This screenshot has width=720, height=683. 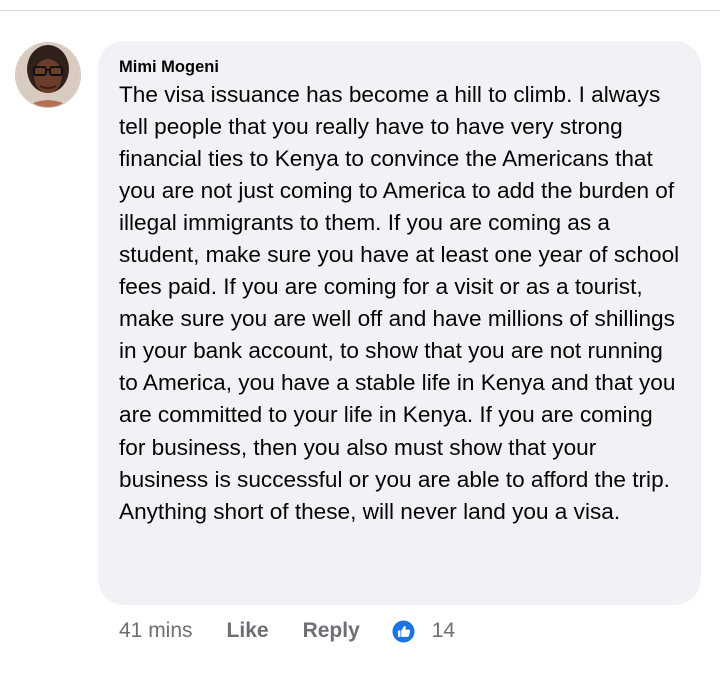 I want to click on avatar, so click(x=48, y=75).